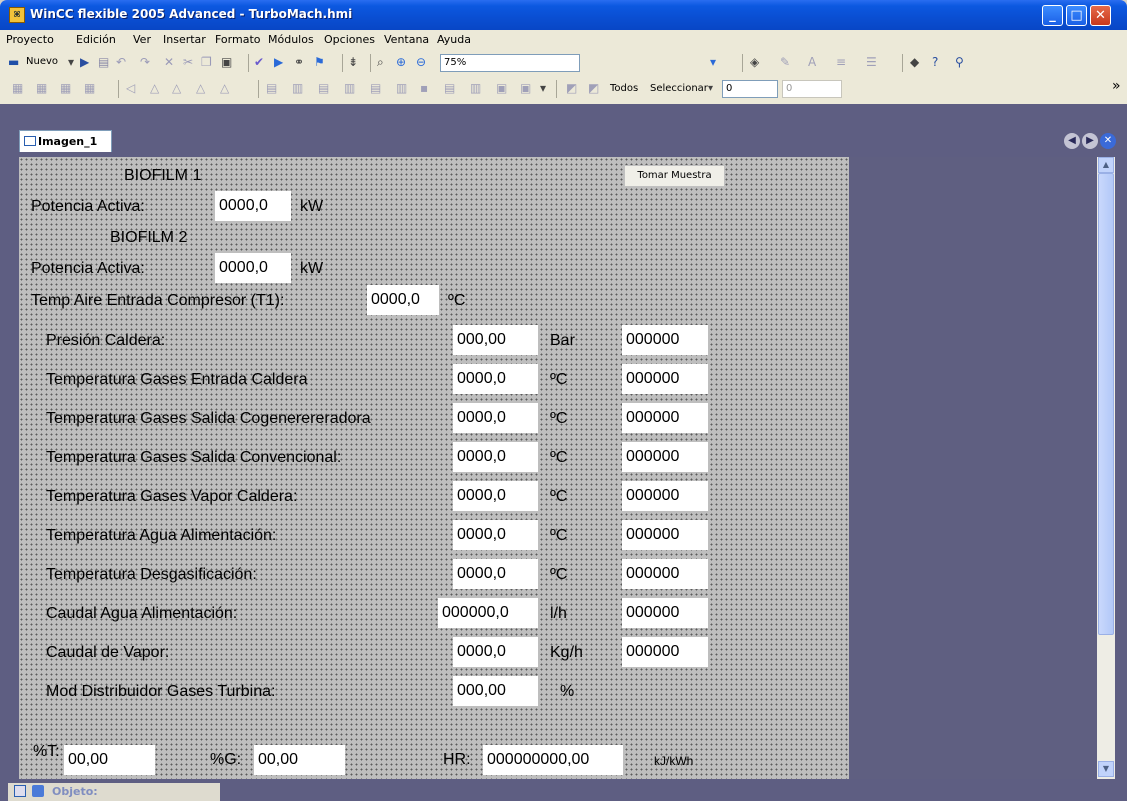  What do you see at coordinates (323, 88) in the screenshot?
I see `same-width-icon: ▤` at bounding box center [323, 88].